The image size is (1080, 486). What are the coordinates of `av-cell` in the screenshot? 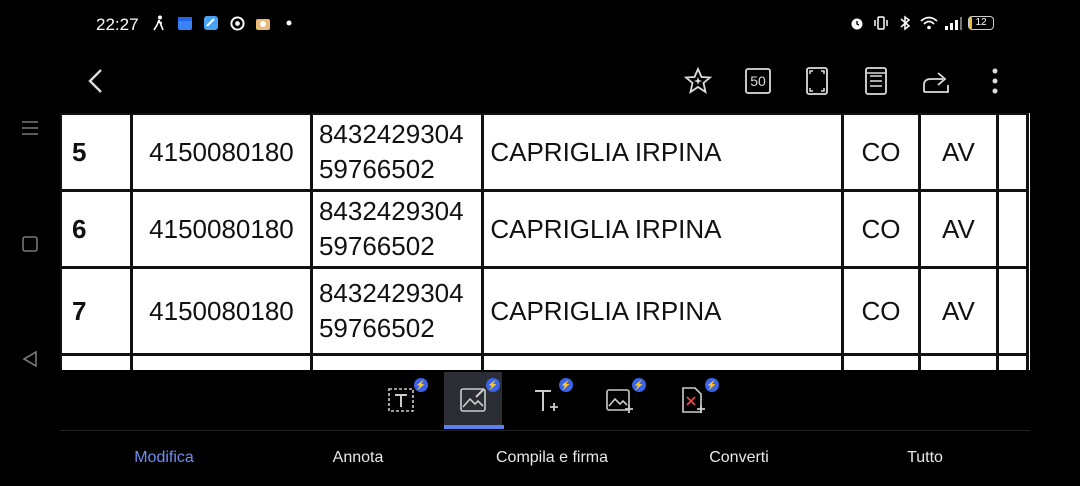 It's located at (958, 361).